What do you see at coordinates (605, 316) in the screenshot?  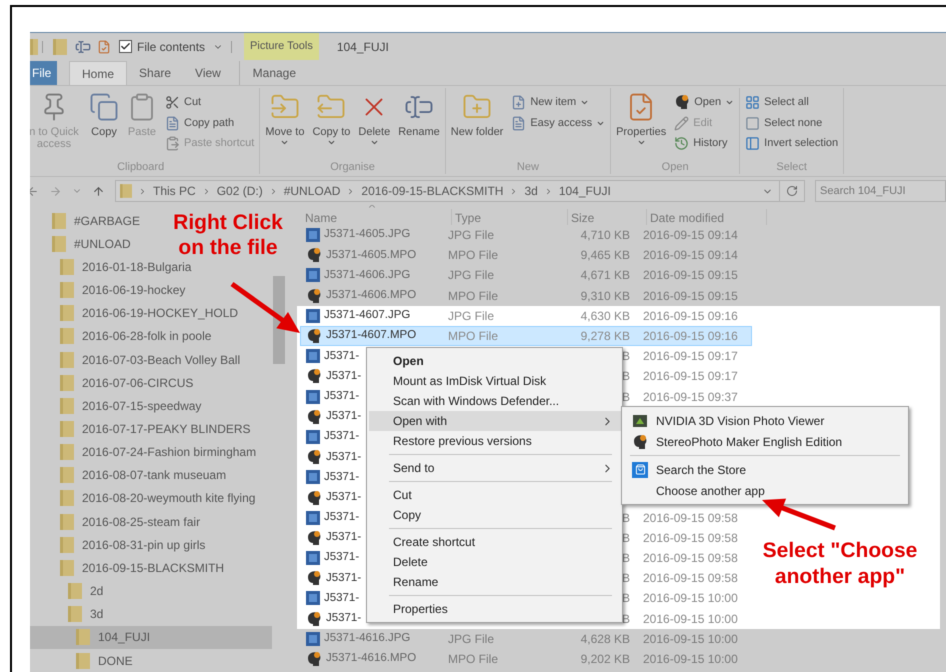 I see `file-size: 4,630 KB` at bounding box center [605, 316].